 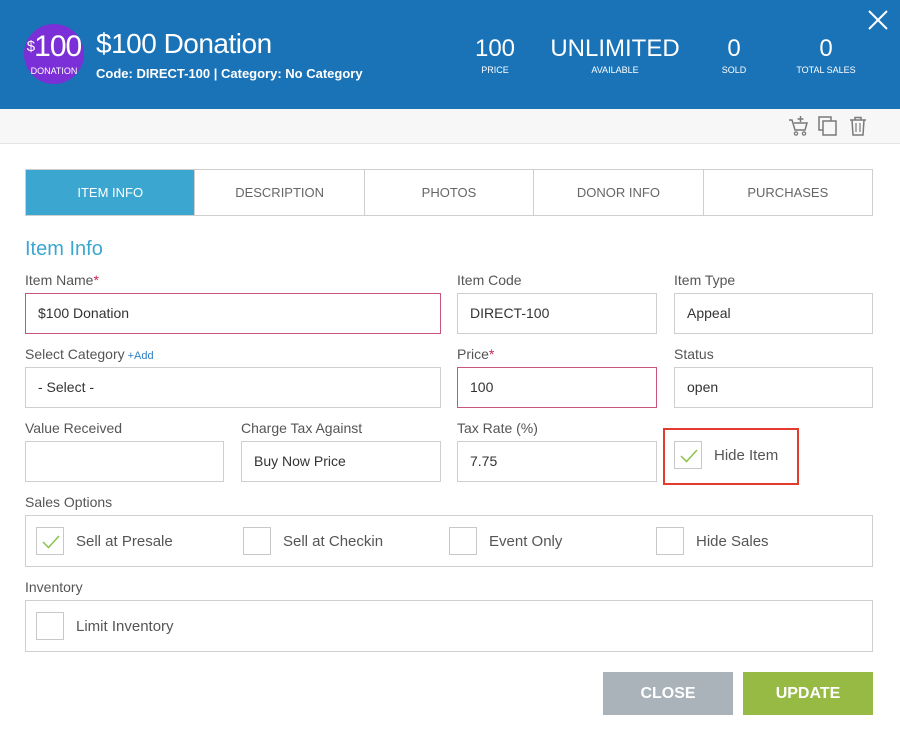 I want to click on tab-description: DESCRIPTION, so click(x=278, y=192).